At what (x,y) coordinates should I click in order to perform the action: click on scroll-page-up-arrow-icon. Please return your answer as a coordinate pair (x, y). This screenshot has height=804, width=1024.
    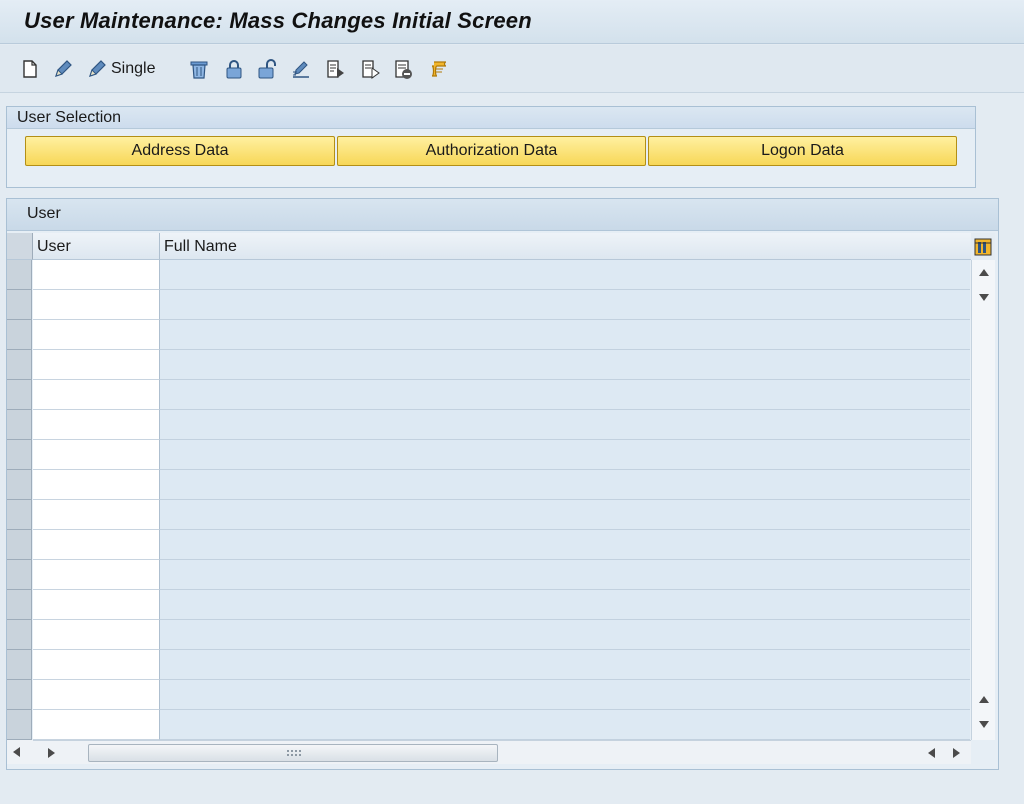
    Looking at the image, I should click on (984, 699).